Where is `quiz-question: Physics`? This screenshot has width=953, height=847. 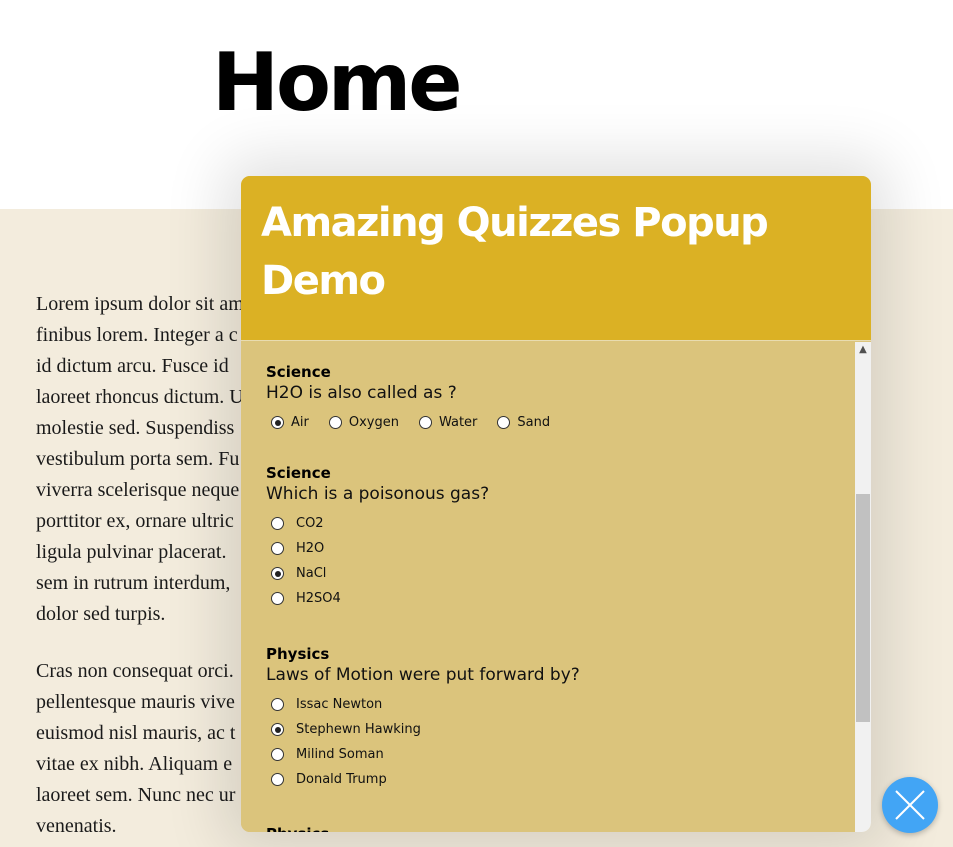
quiz-question: Physics is located at coordinates (297, 828).